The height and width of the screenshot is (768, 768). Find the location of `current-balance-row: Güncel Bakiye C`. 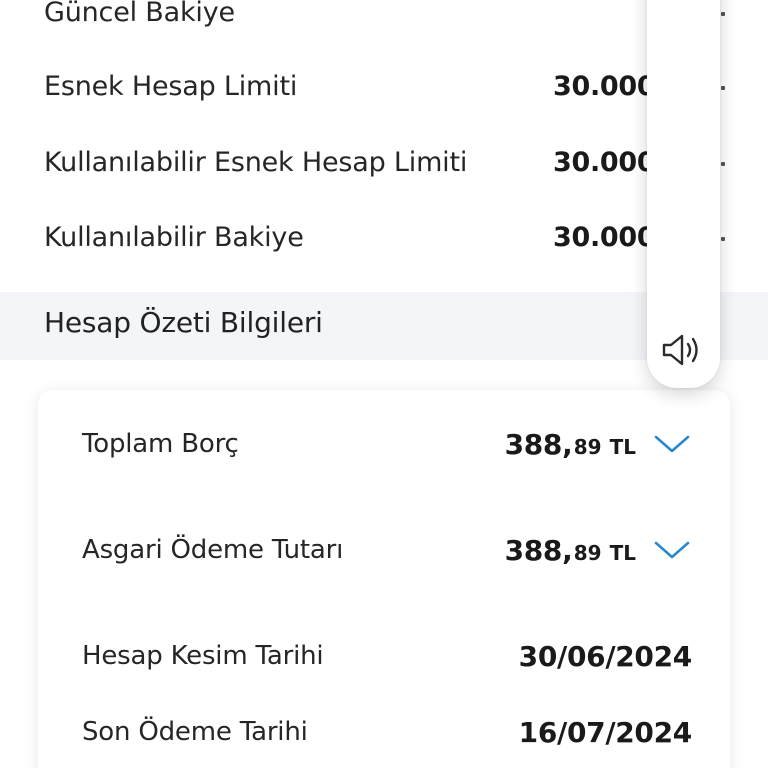

current-balance-row: Güncel Bakiye C is located at coordinates (394, 16).